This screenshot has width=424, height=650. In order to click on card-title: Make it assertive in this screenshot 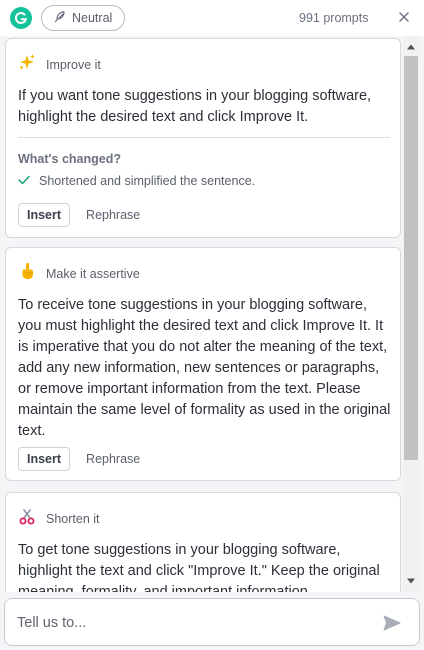, I will do `click(93, 273)`.